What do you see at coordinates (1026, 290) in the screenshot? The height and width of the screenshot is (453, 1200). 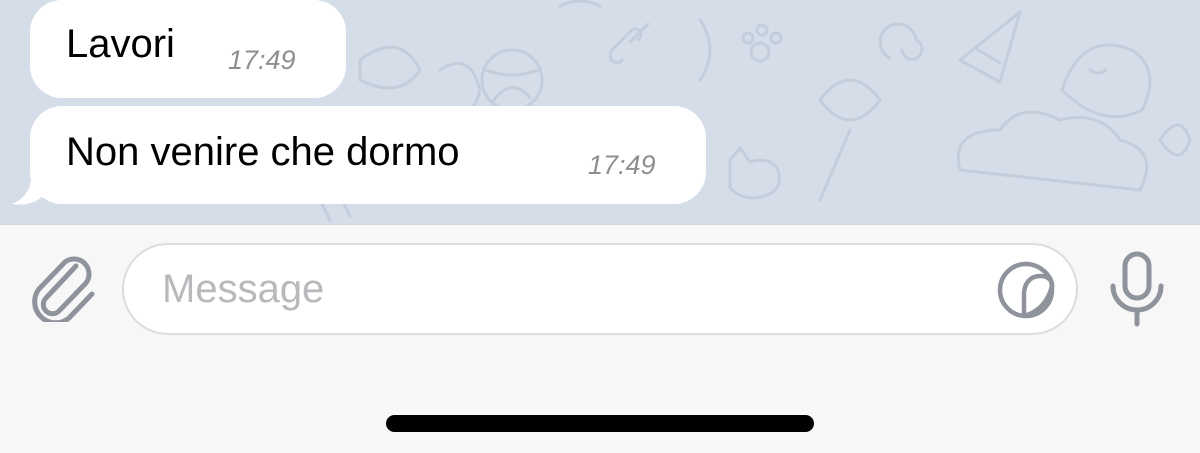 I see `sticker-icon` at bounding box center [1026, 290].